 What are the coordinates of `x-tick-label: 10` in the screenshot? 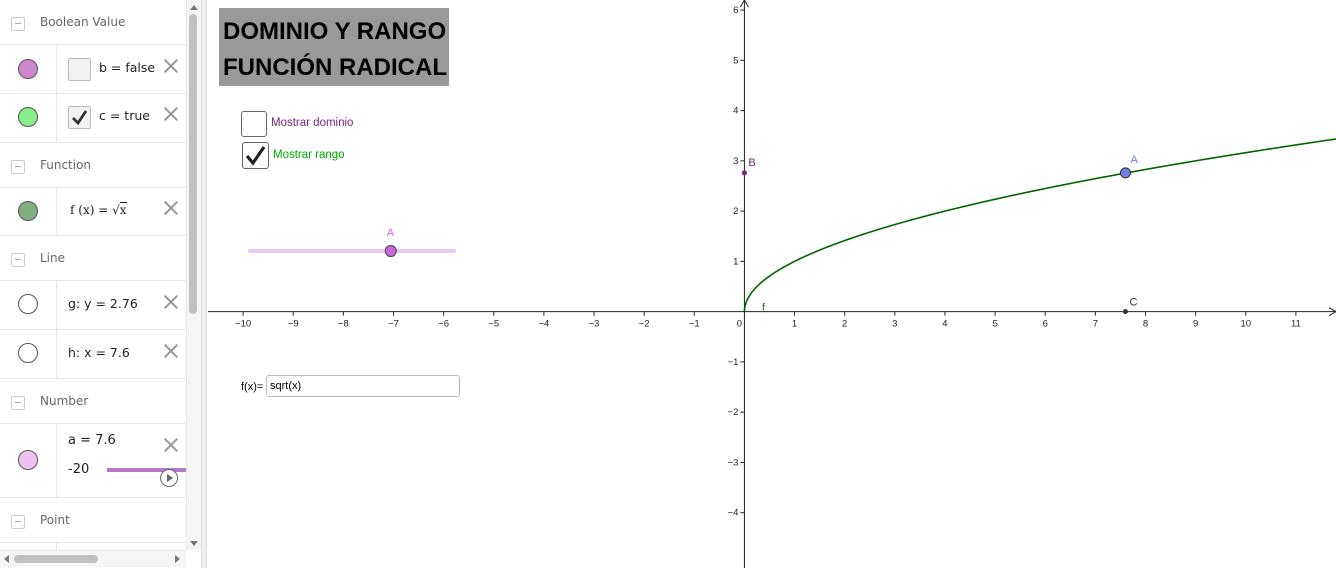 It's located at (1245, 324).